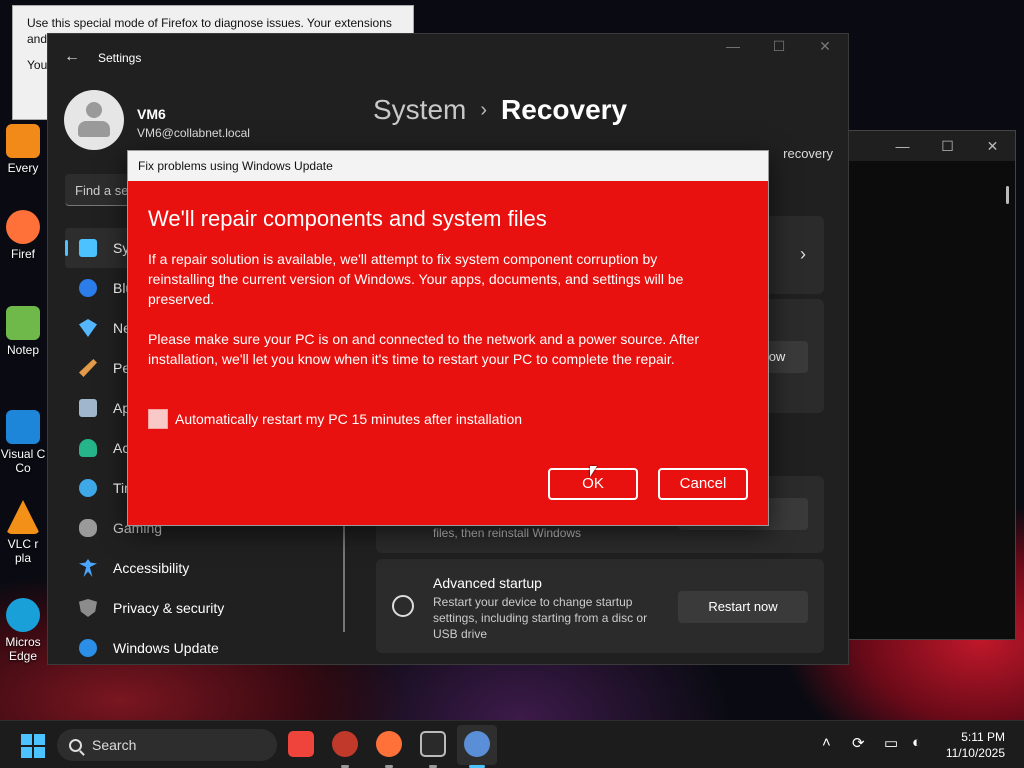 This screenshot has width=1024, height=768. I want to click on desktop-icon-label: Firef, so click(23, 254).